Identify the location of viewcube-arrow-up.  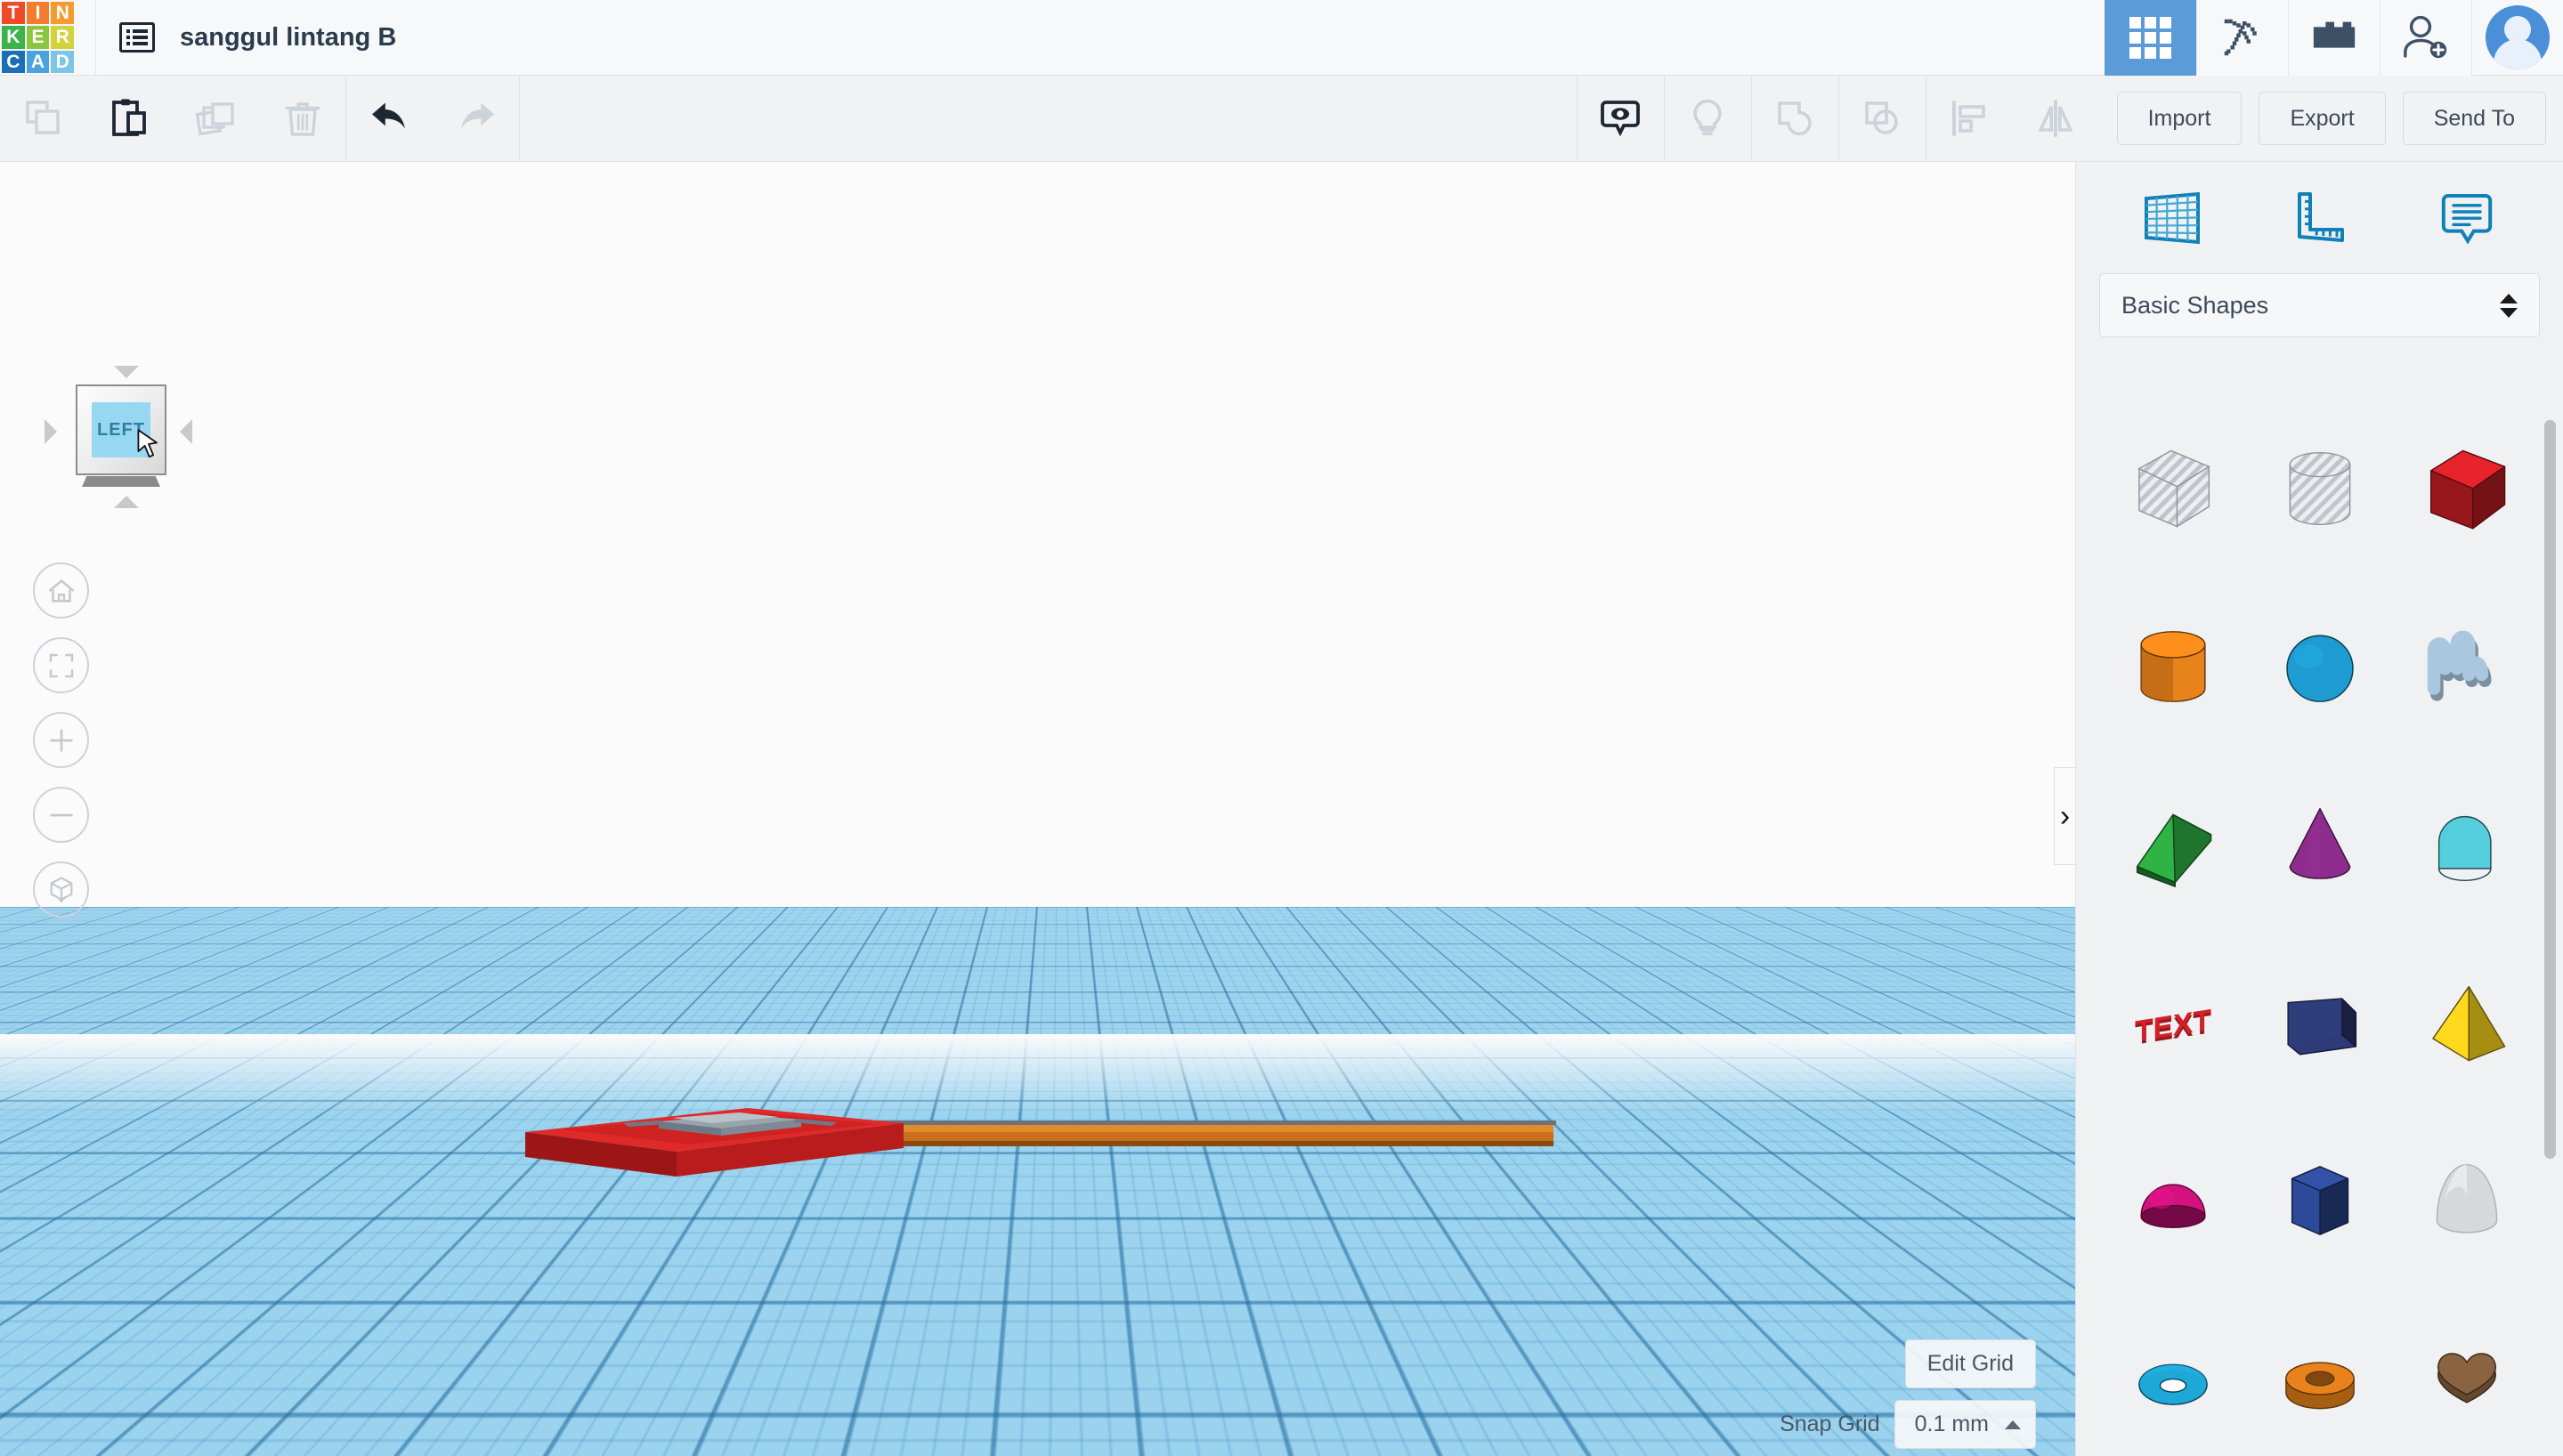
(126, 372).